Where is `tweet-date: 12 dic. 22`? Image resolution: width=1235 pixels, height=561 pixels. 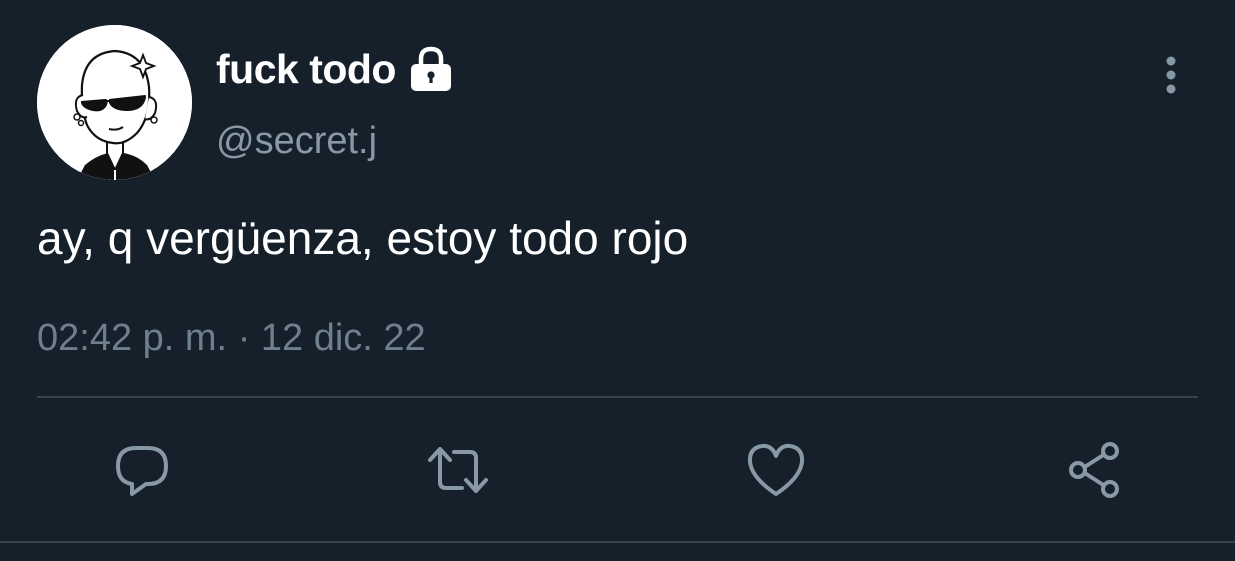 tweet-date: 12 dic. 22 is located at coordinates (343, 338).